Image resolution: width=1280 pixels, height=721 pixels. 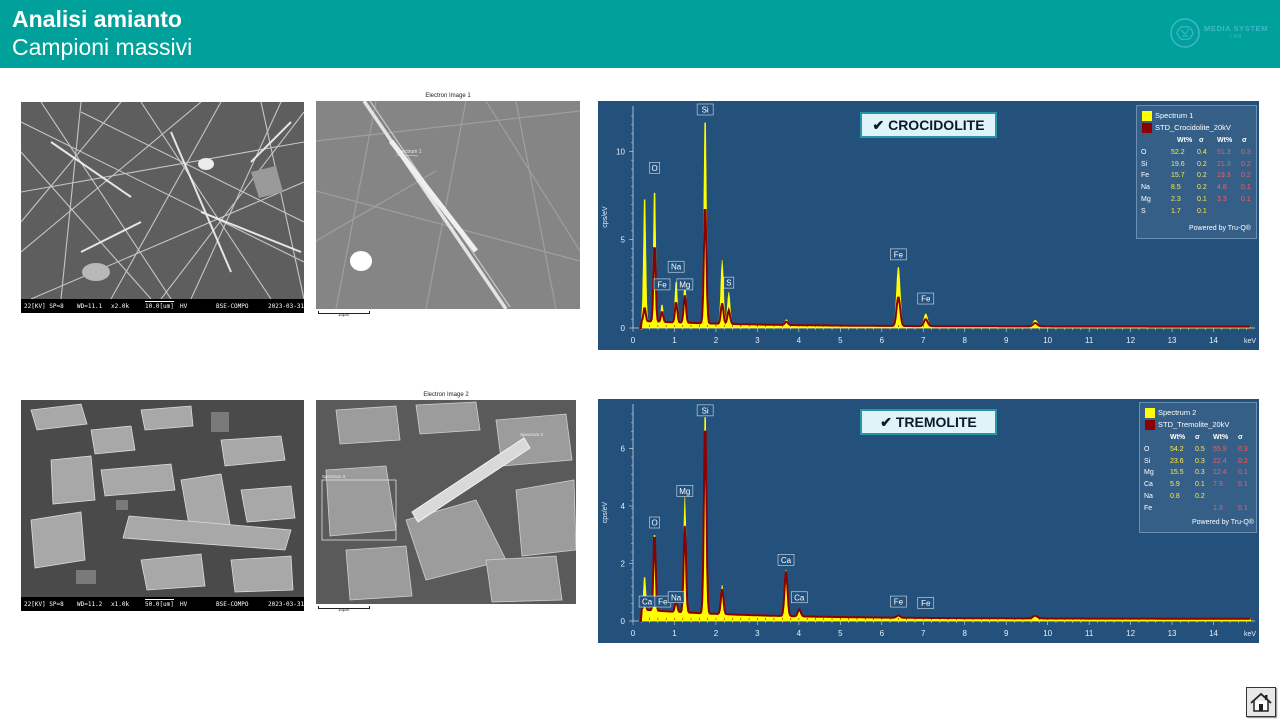 I want to click on legend-value: 51.3, so click(x=1224, y=152).